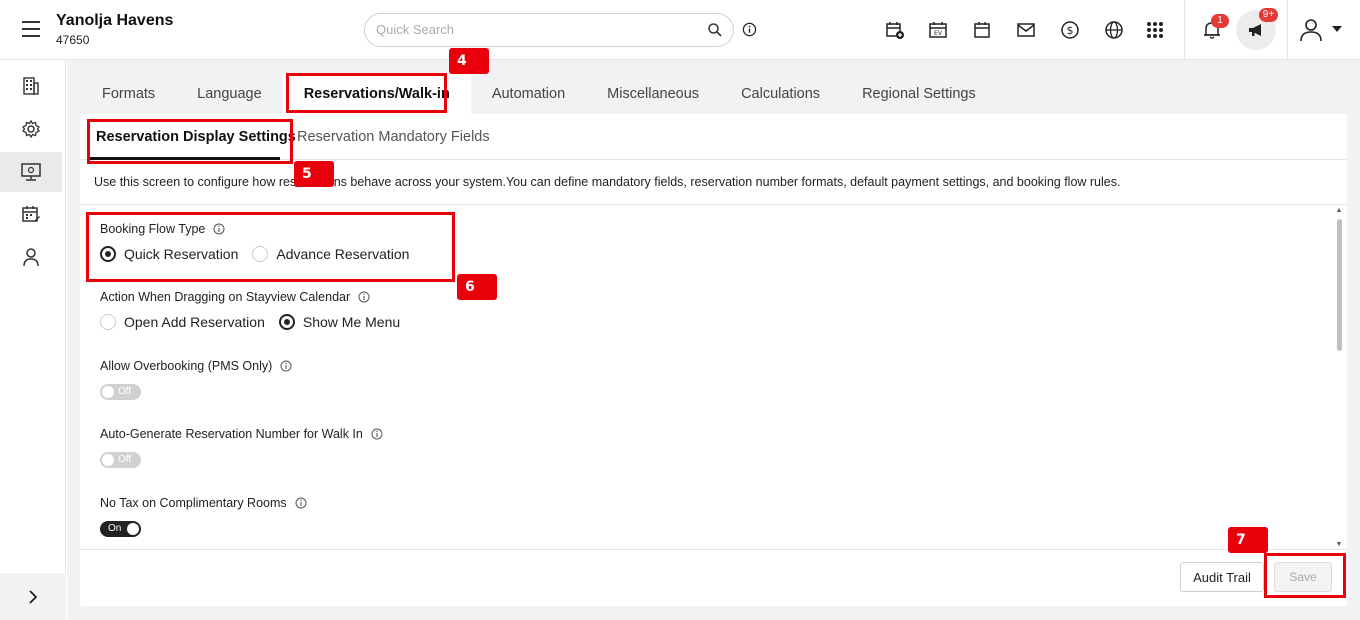 Image resolution: width=1360 pixels, height=620 pixels. Describe the element at coordinates (1155, 30) in the screenshot. I see `apps-grid-icon` at that location.